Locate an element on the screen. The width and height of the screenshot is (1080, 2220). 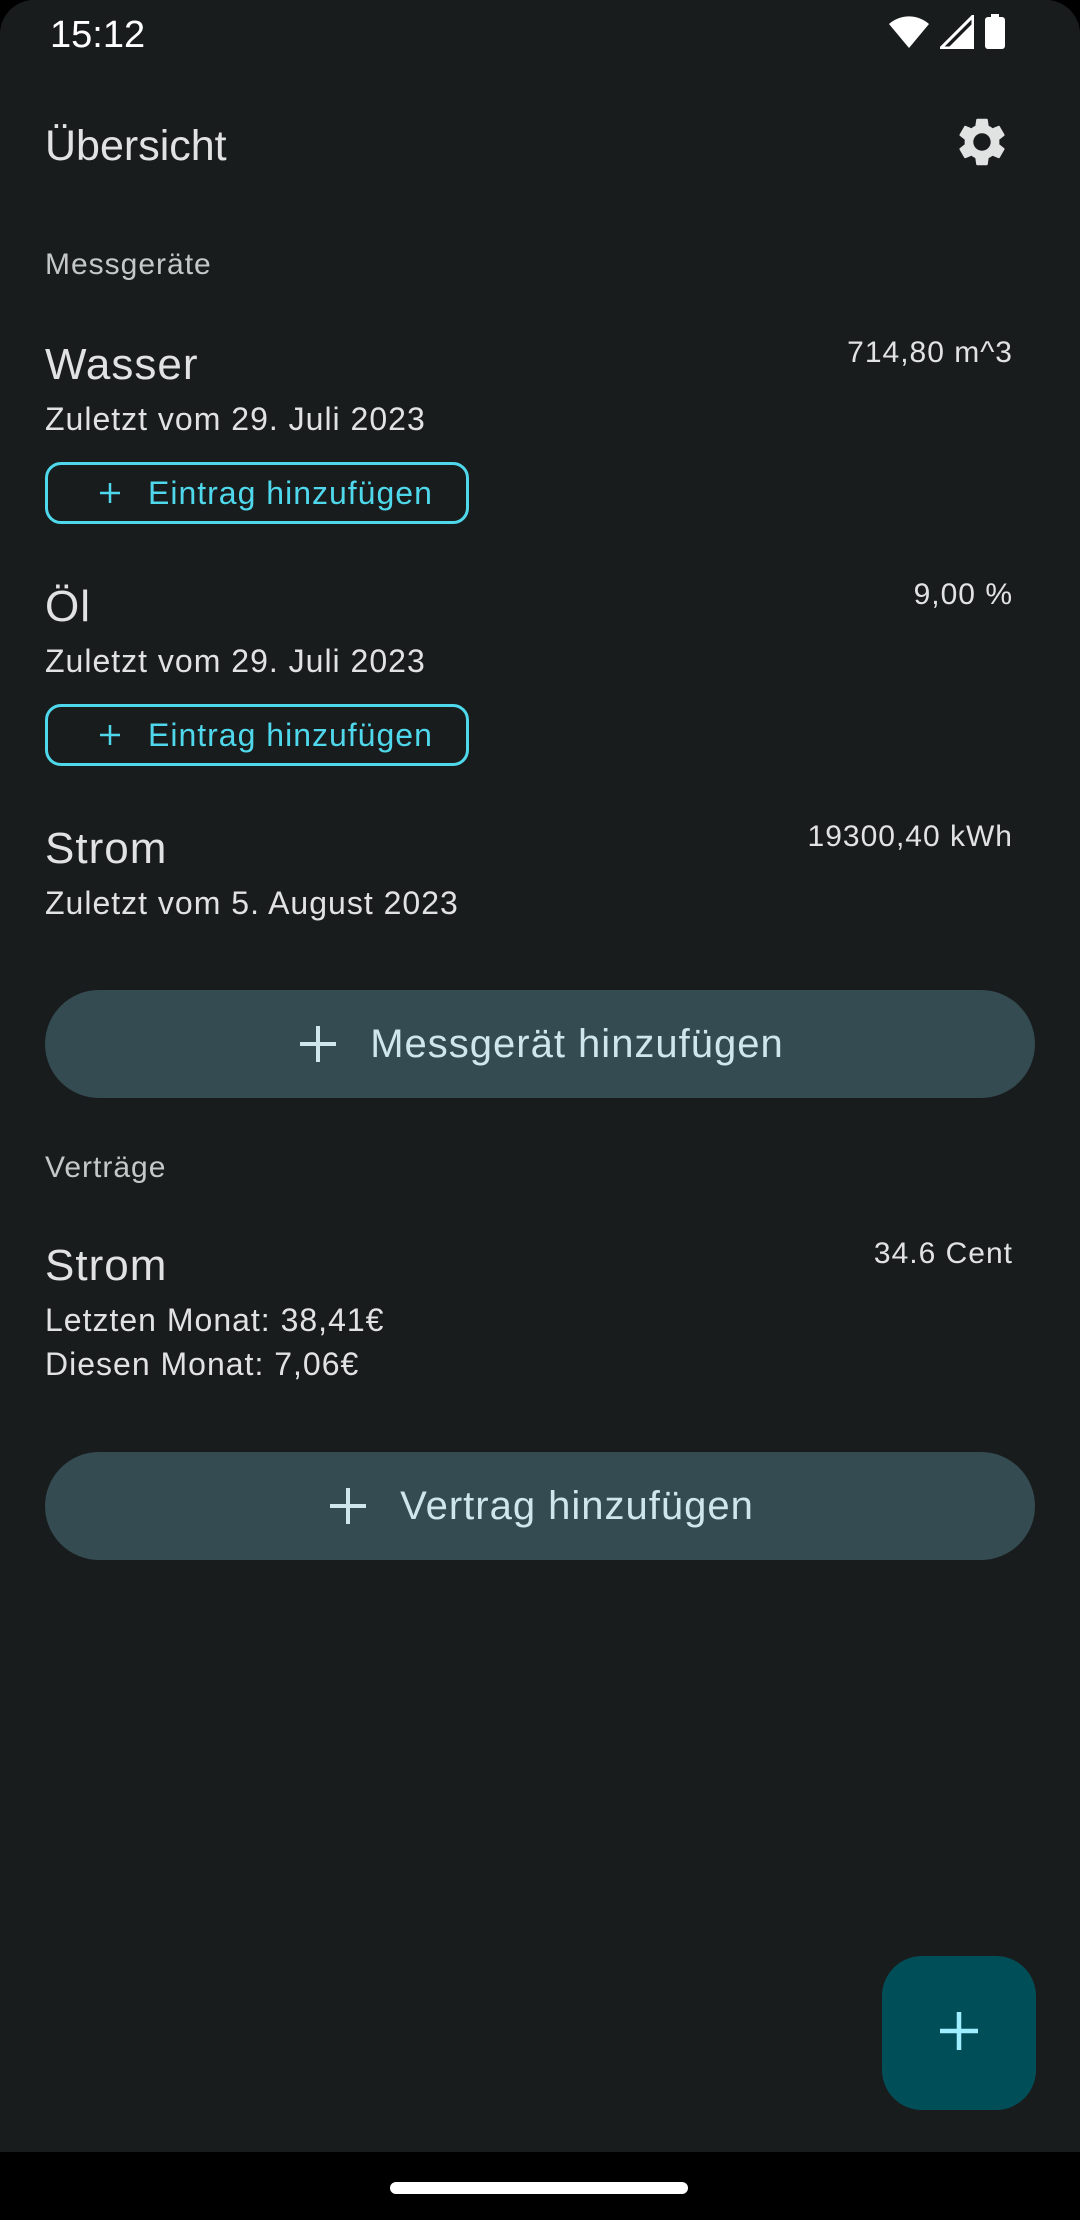
wifi-icon is located at coordinates (909, 34).